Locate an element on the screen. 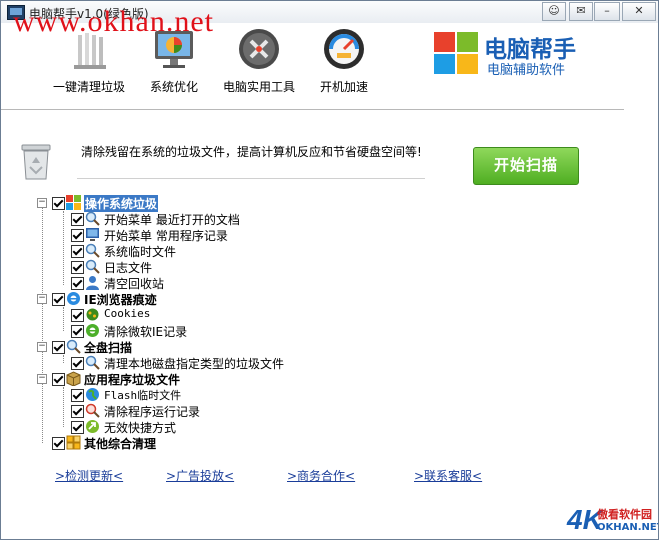 This screenshot has width=659, height=540. contact-support-link: >联系客服< is located at coordinates (448, 475).